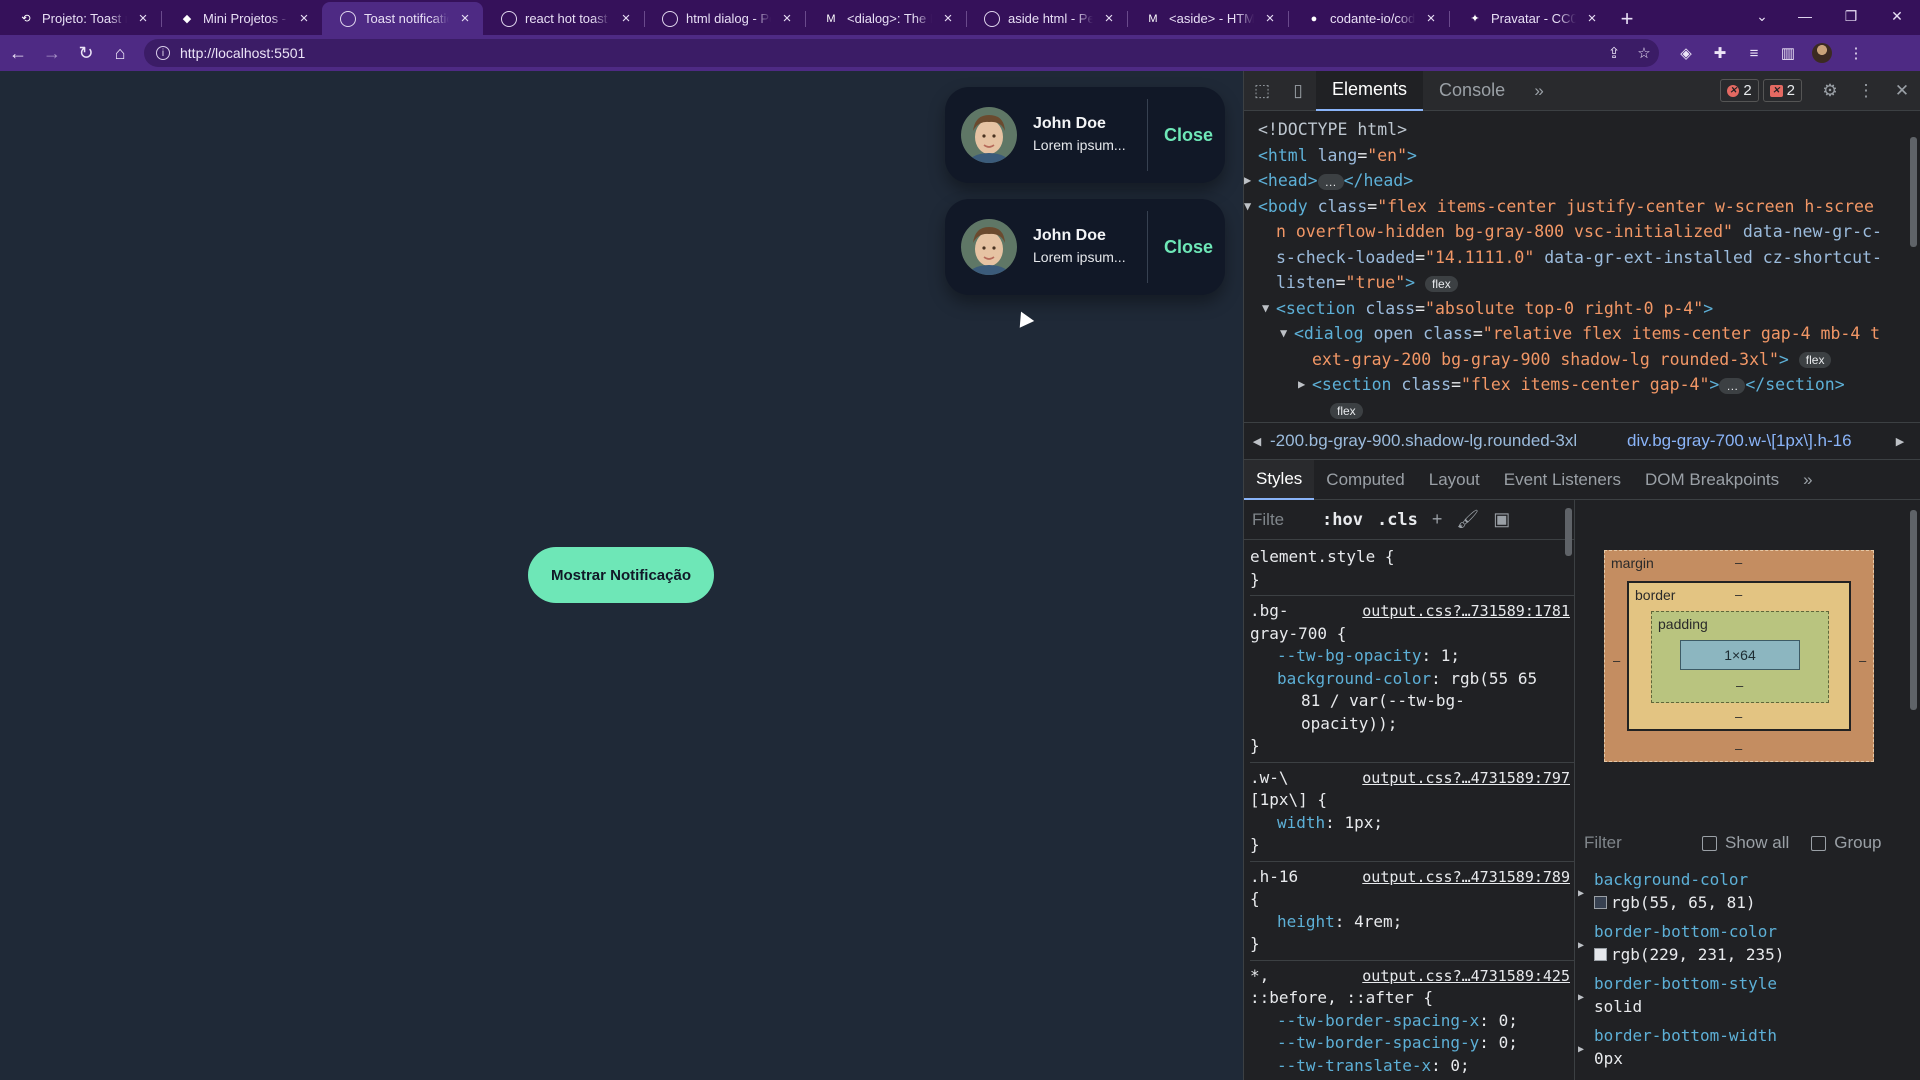 This screenshot has height=1080, width=1920. I want to click on computed-filter-input: Filter, so click(1643, 843).